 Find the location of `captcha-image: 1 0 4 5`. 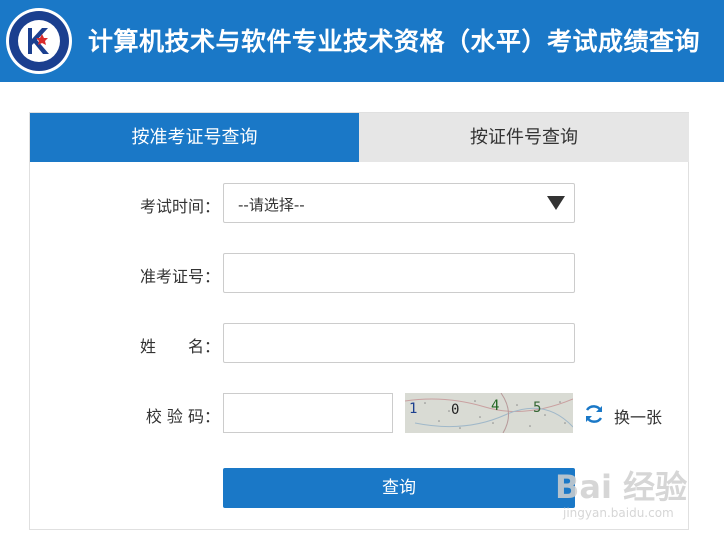

captcha-image: 1 0 4 5 is located at coordinates (489, 413).